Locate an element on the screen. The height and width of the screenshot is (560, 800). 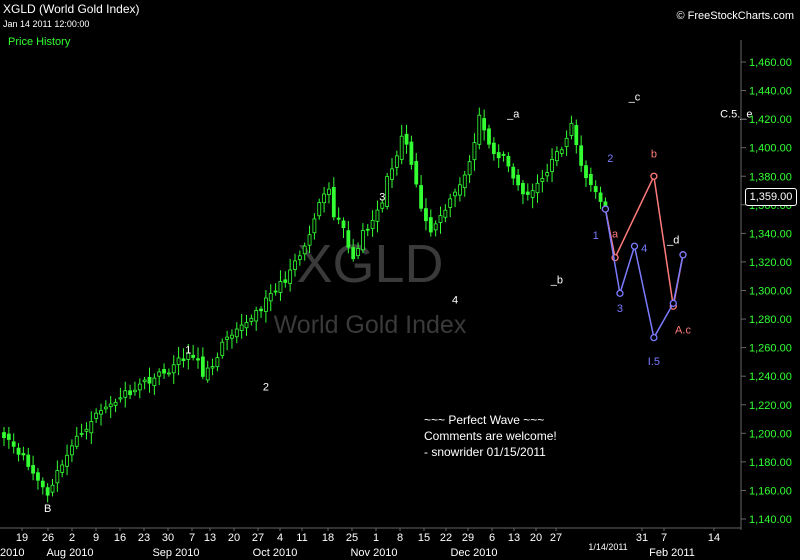
x-month-label: Nov 2010 is located at coordinates (373, 553).